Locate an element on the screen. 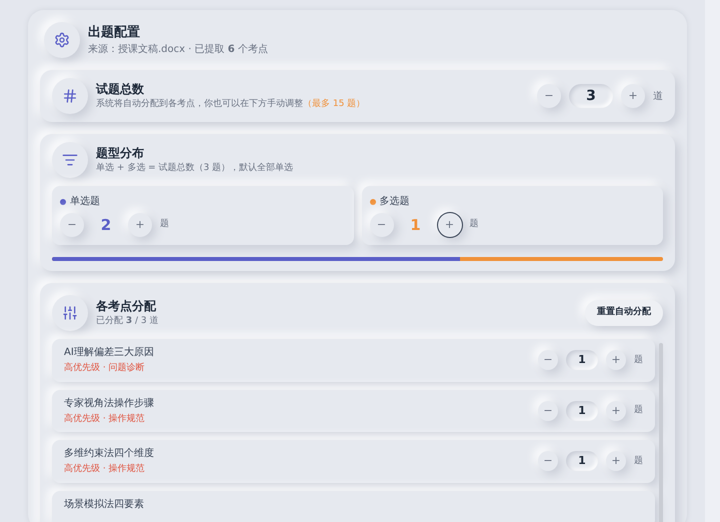 The height and width of the screenshot is (522, 720). filter-icon is located at coordinates (70, 160).